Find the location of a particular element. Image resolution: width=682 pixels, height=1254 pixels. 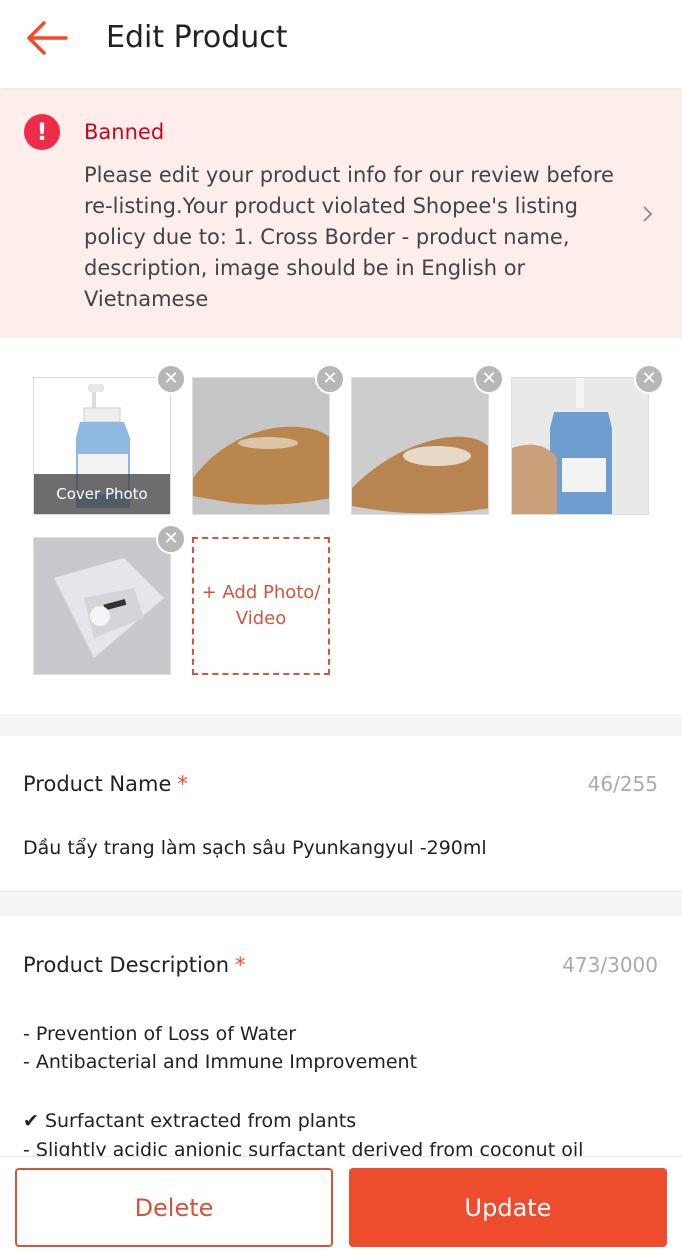

product-description-label: Product Description * is located at coordinates (134, 965).